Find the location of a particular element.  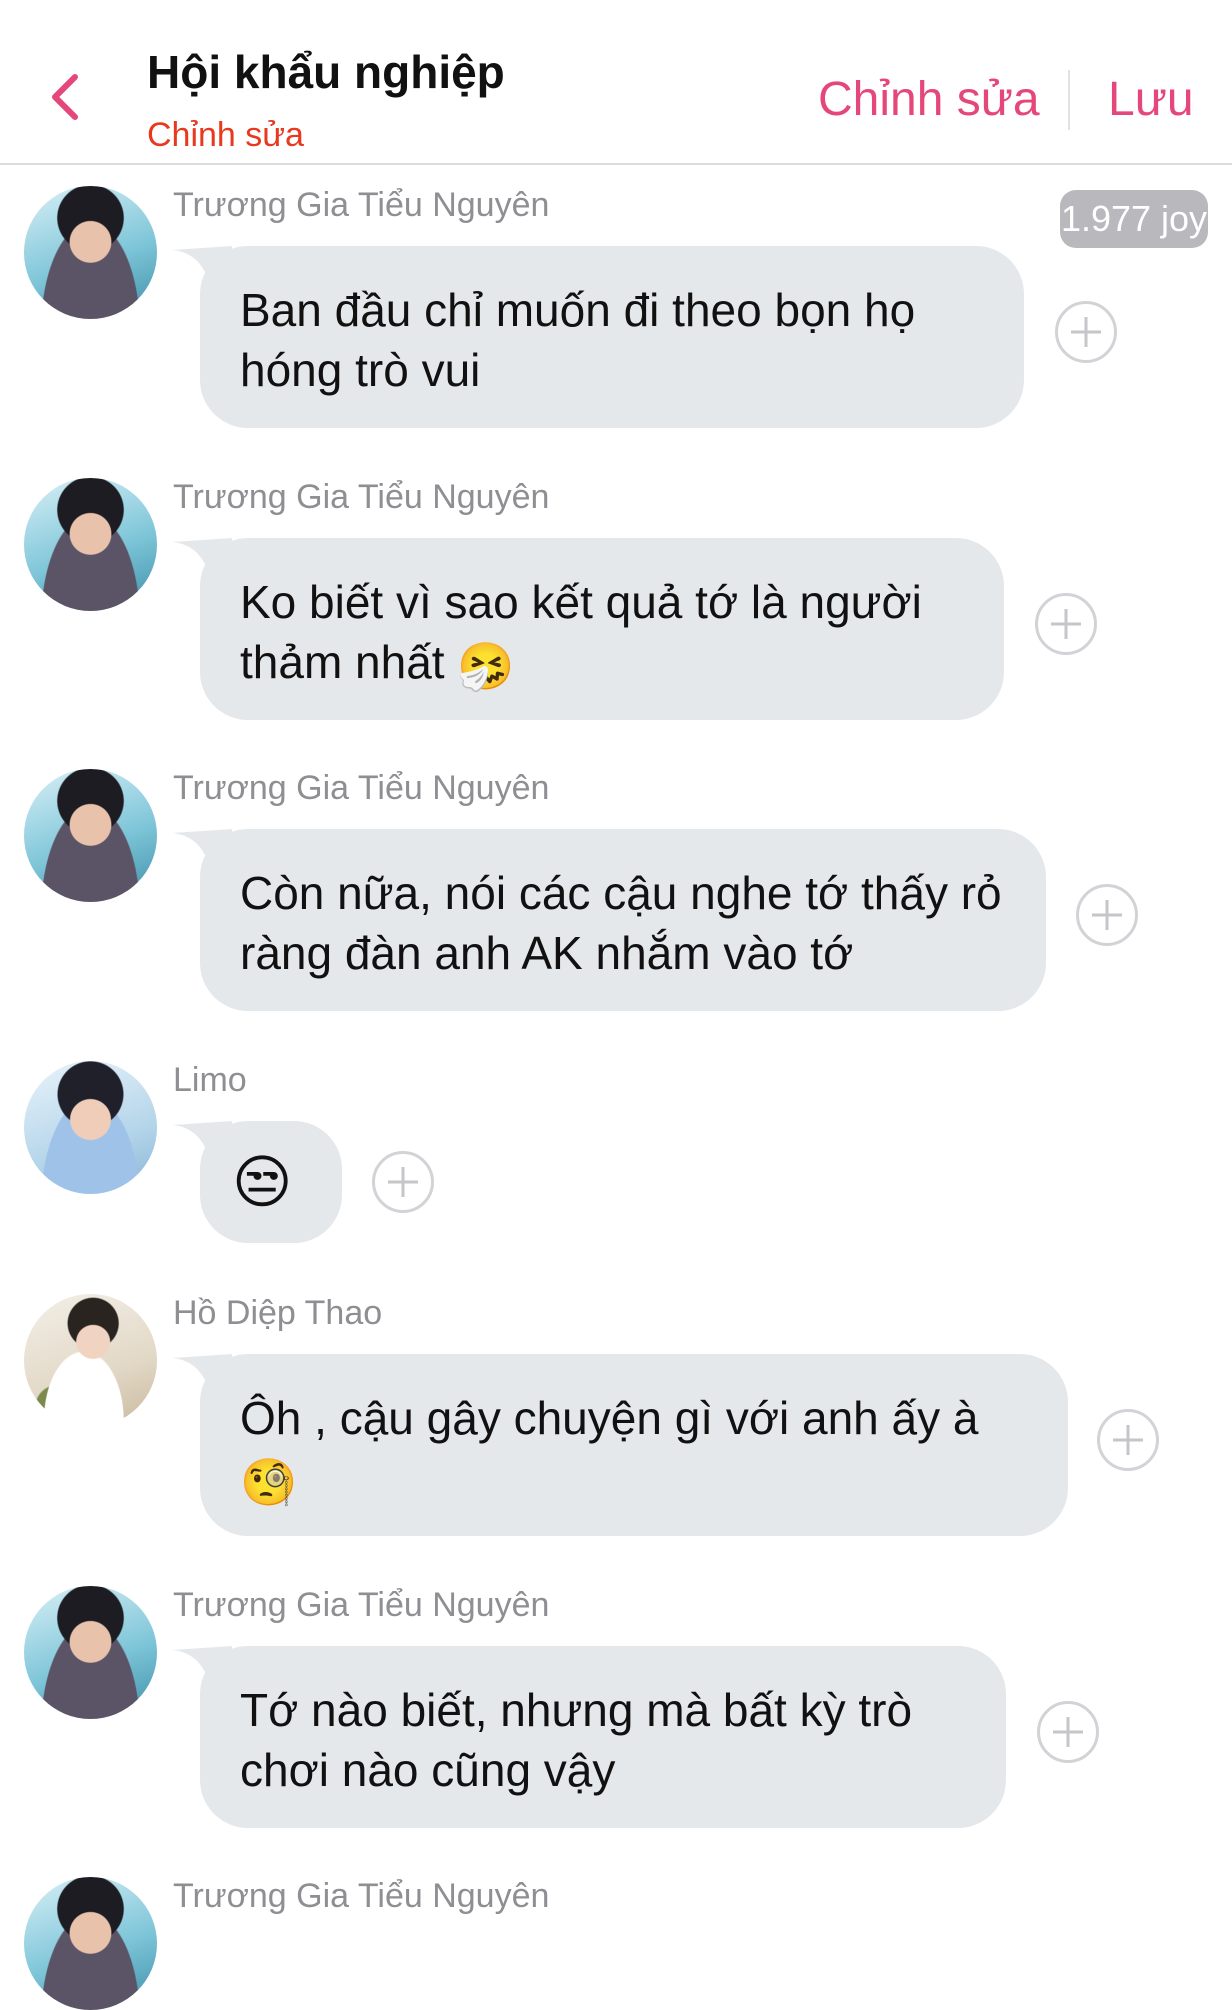

chat-title: Hội khẩu nghiệp is located at coordinates (326, 72).